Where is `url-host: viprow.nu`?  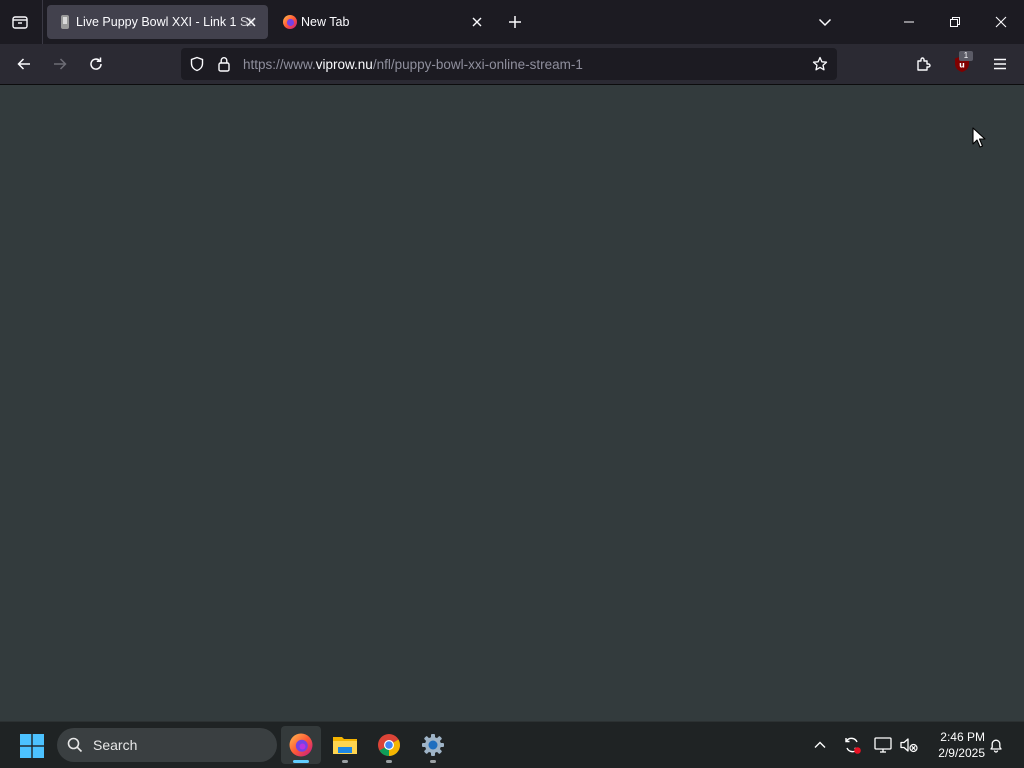 url-host: viprow.nu is located at coordinates (344, 64).